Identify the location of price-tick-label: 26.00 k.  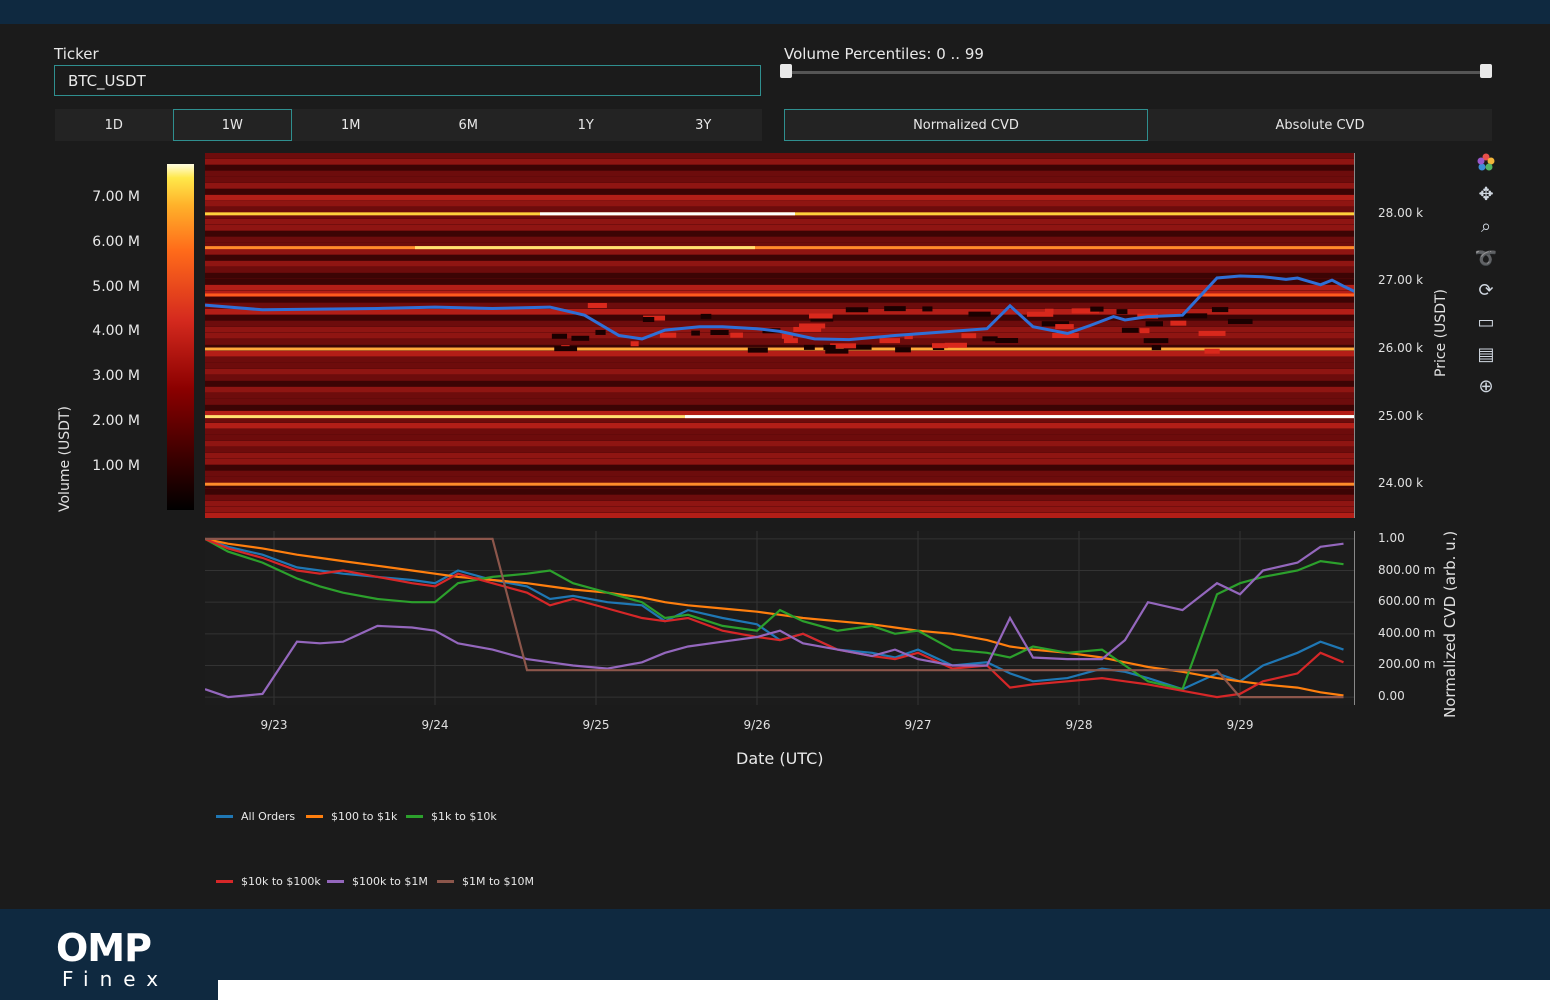
(1401, 348).